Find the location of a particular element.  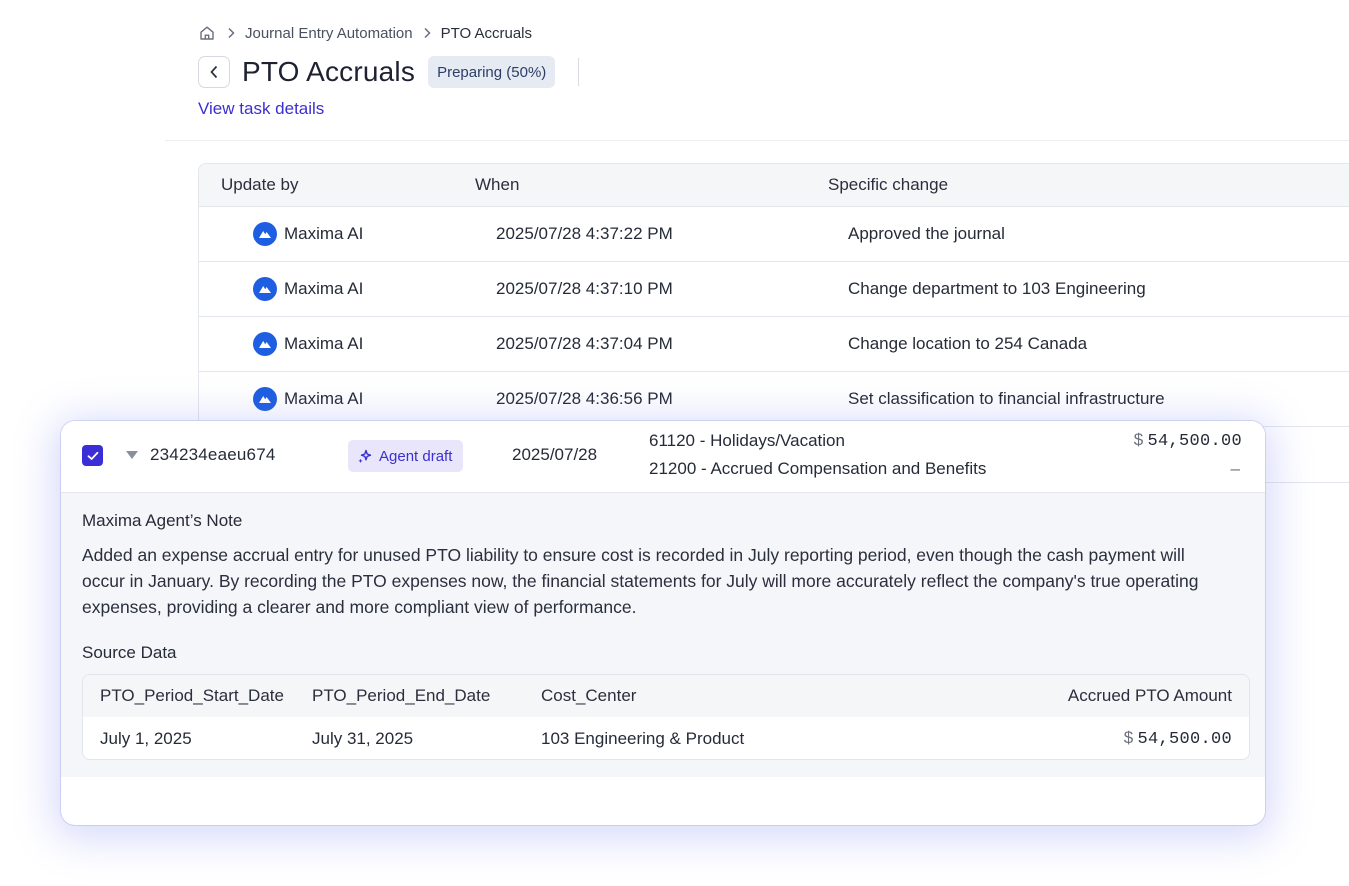

home-icon is located at coordinates (208, 33).